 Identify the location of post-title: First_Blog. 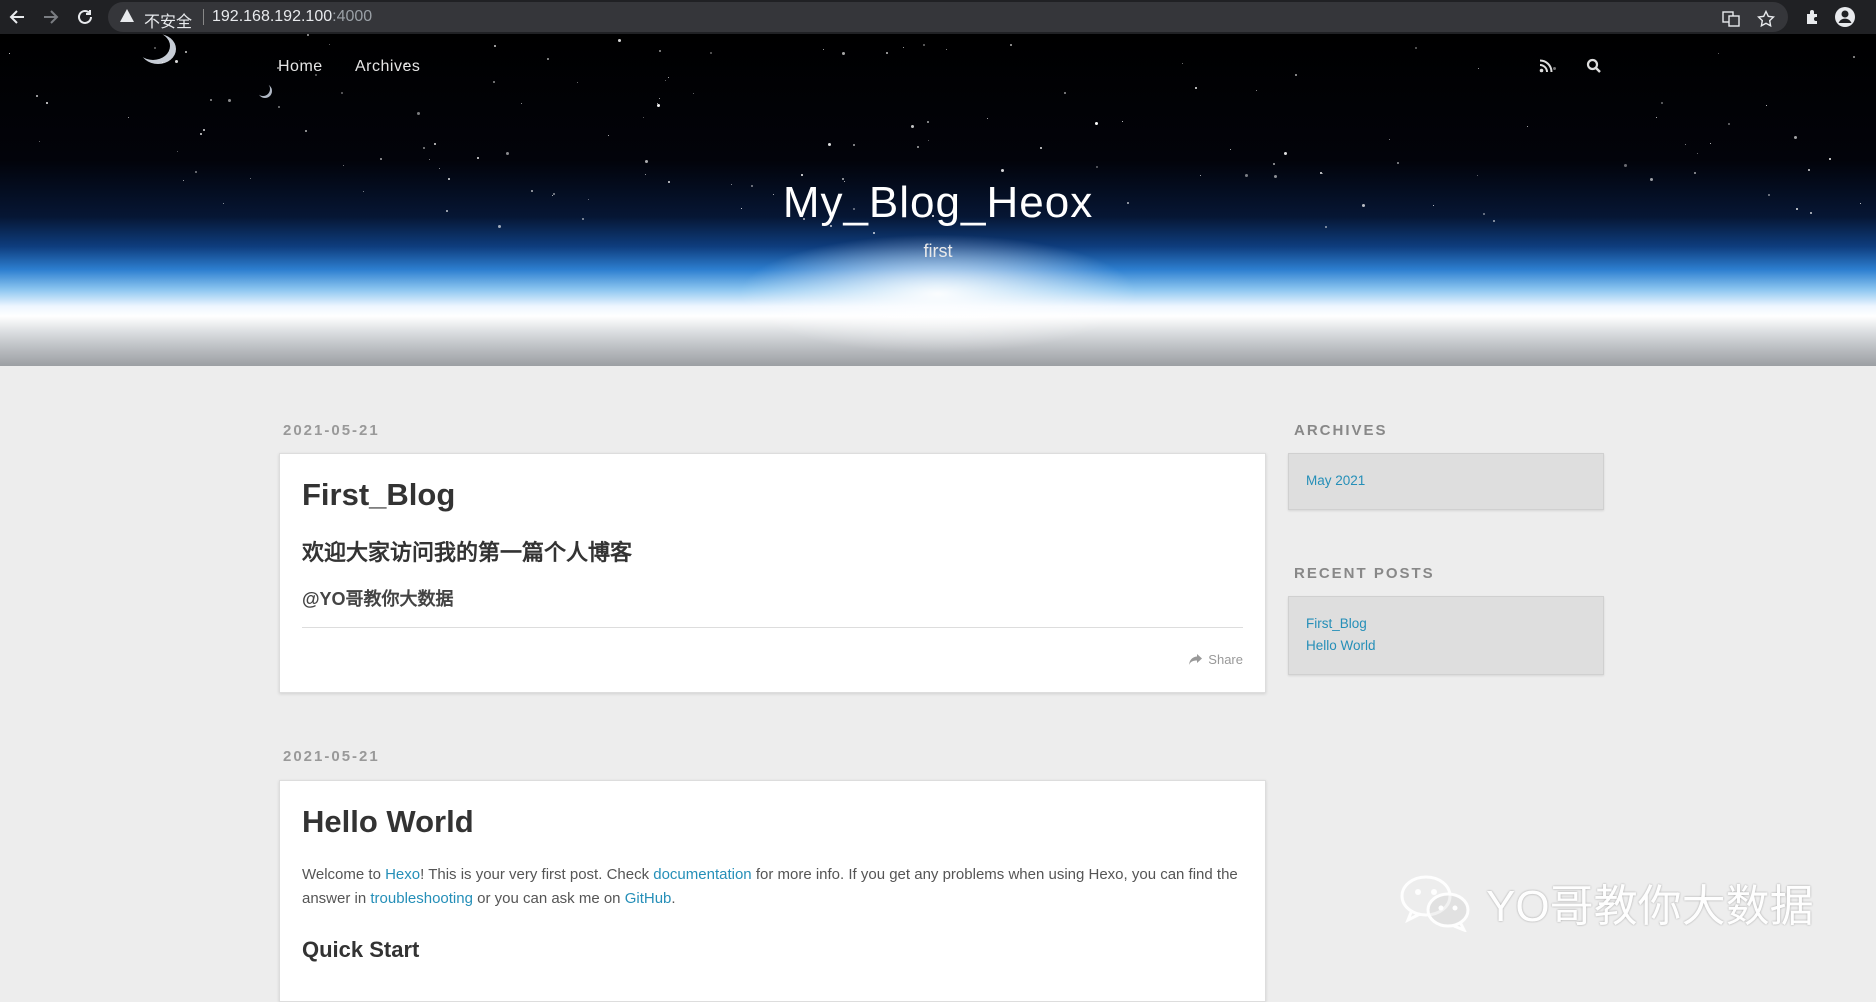
(378, 495).